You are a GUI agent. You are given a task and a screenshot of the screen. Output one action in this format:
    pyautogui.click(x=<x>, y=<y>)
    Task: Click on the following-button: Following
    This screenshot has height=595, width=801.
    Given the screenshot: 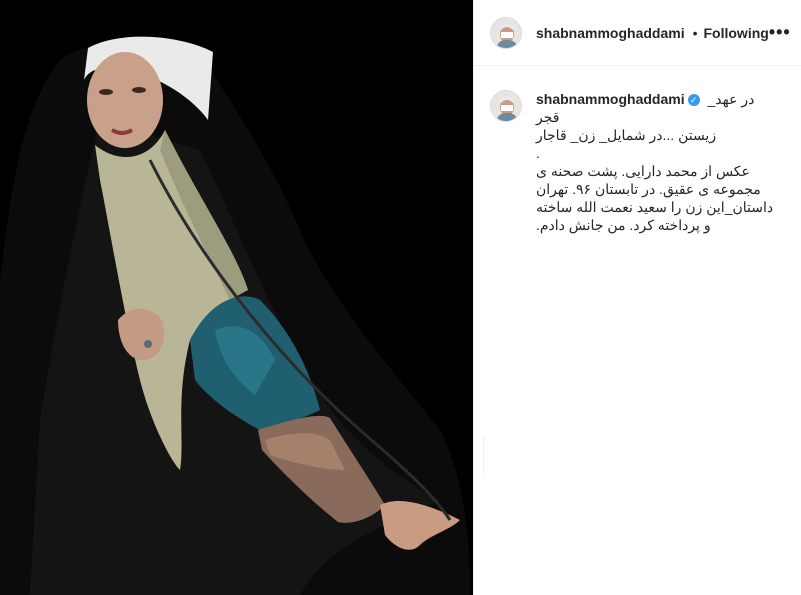 What is the action you would take?
    pyautogui.click(x=736, y=33)
    